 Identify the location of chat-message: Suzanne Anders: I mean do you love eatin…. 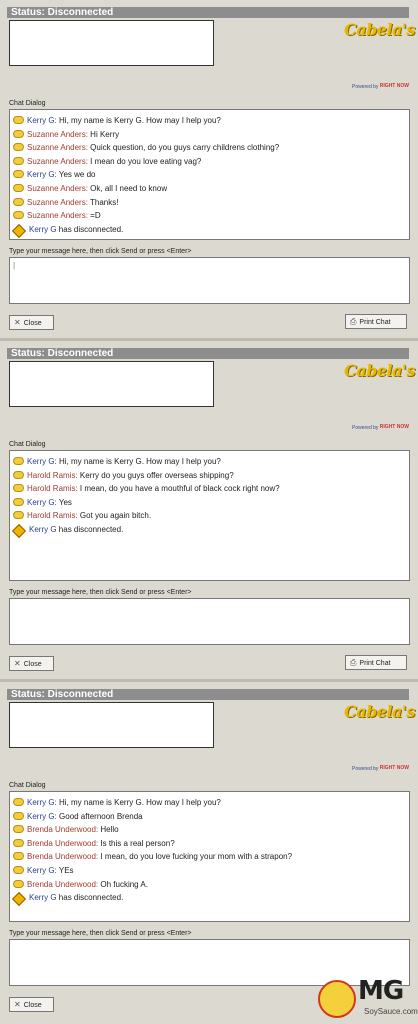
(211, 162).